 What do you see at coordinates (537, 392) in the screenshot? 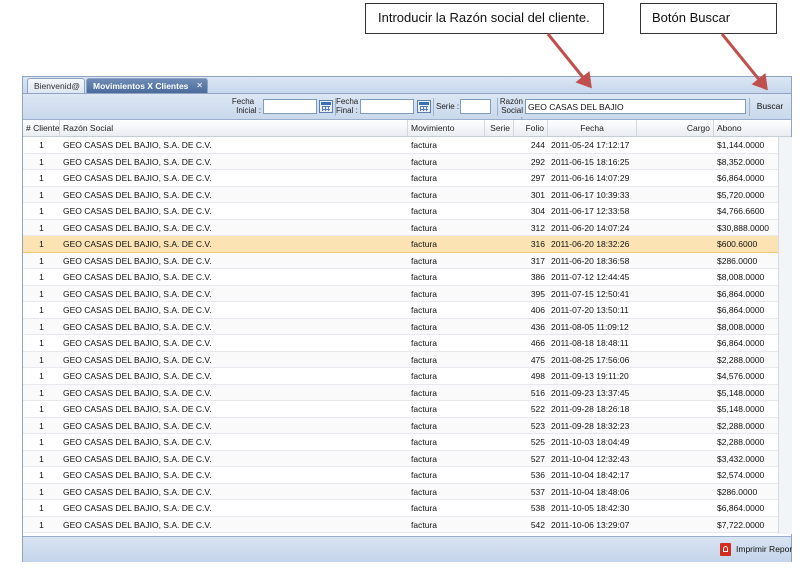
I see `cell-folio: 516` at bounding box center [537, 392].